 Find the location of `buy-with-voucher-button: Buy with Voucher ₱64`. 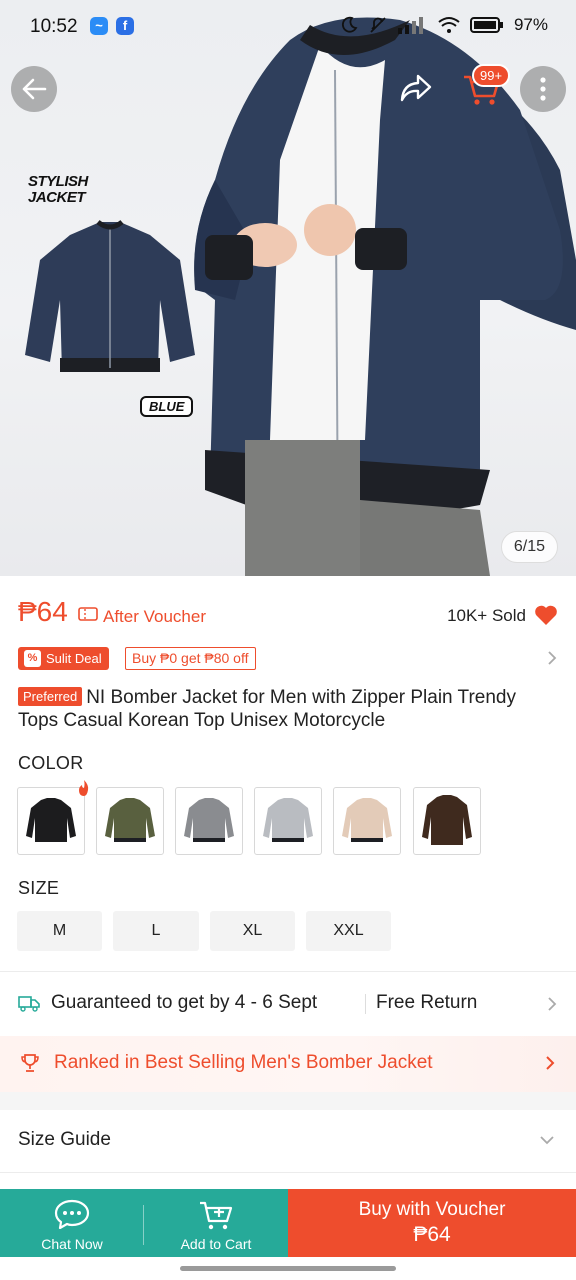

buy-with-voucher-button: Buy with Voucher ₱64 is located at coordinates (432, 1223).